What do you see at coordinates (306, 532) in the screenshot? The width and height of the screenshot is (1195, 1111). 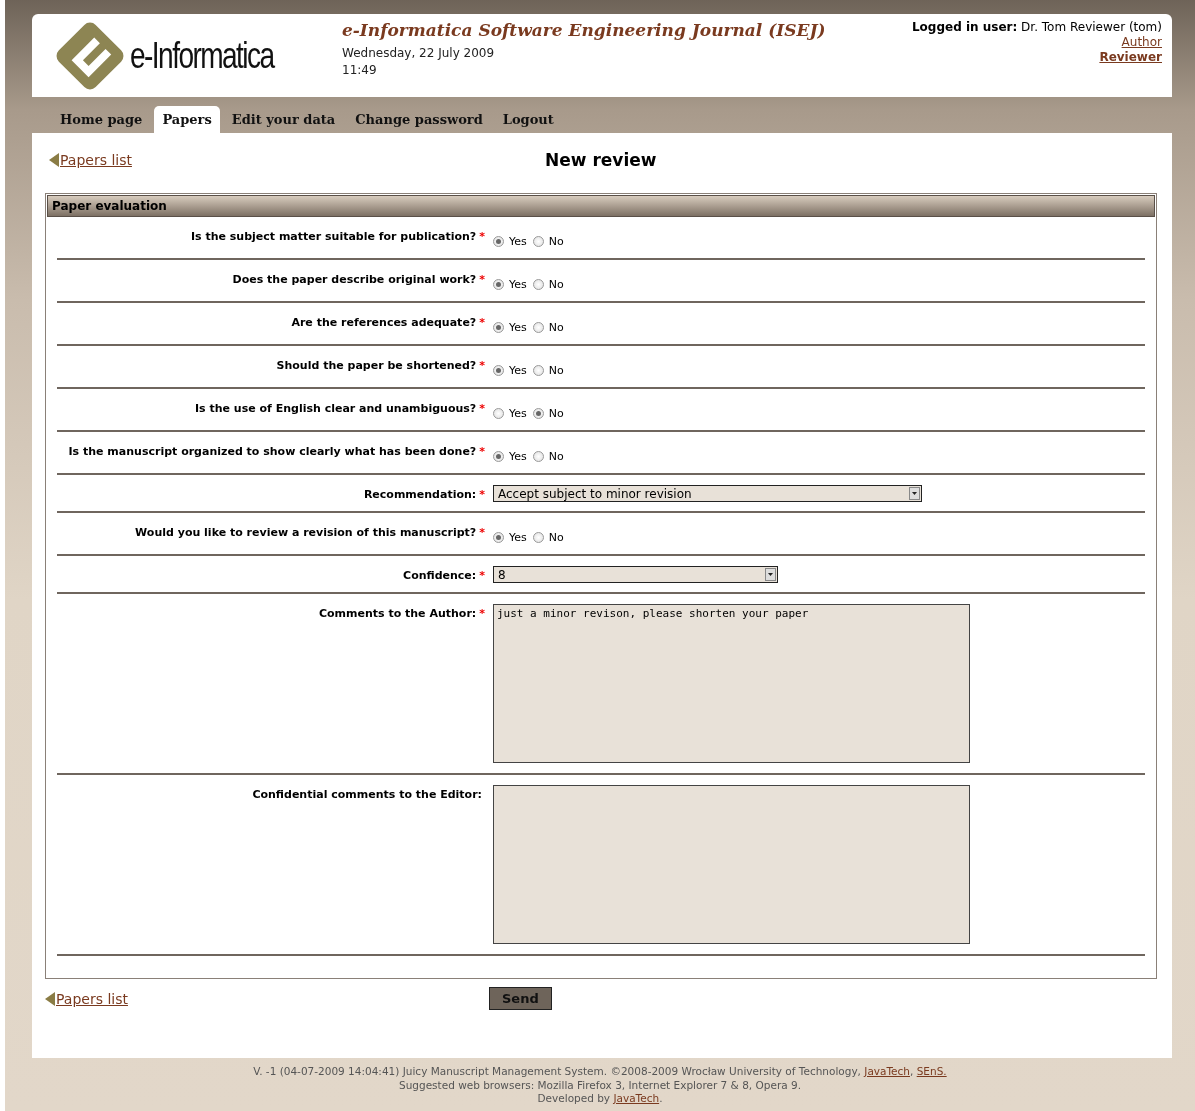 I see `field-label: Would you like to review a revision of this manuscript?` at bounding box center [306, 532].